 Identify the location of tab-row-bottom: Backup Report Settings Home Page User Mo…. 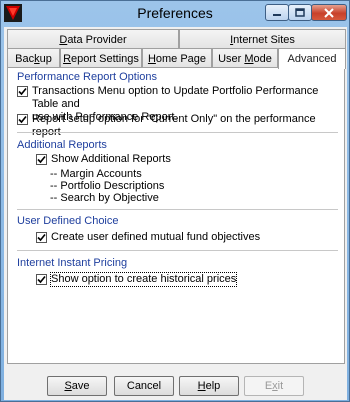
(176, 58).